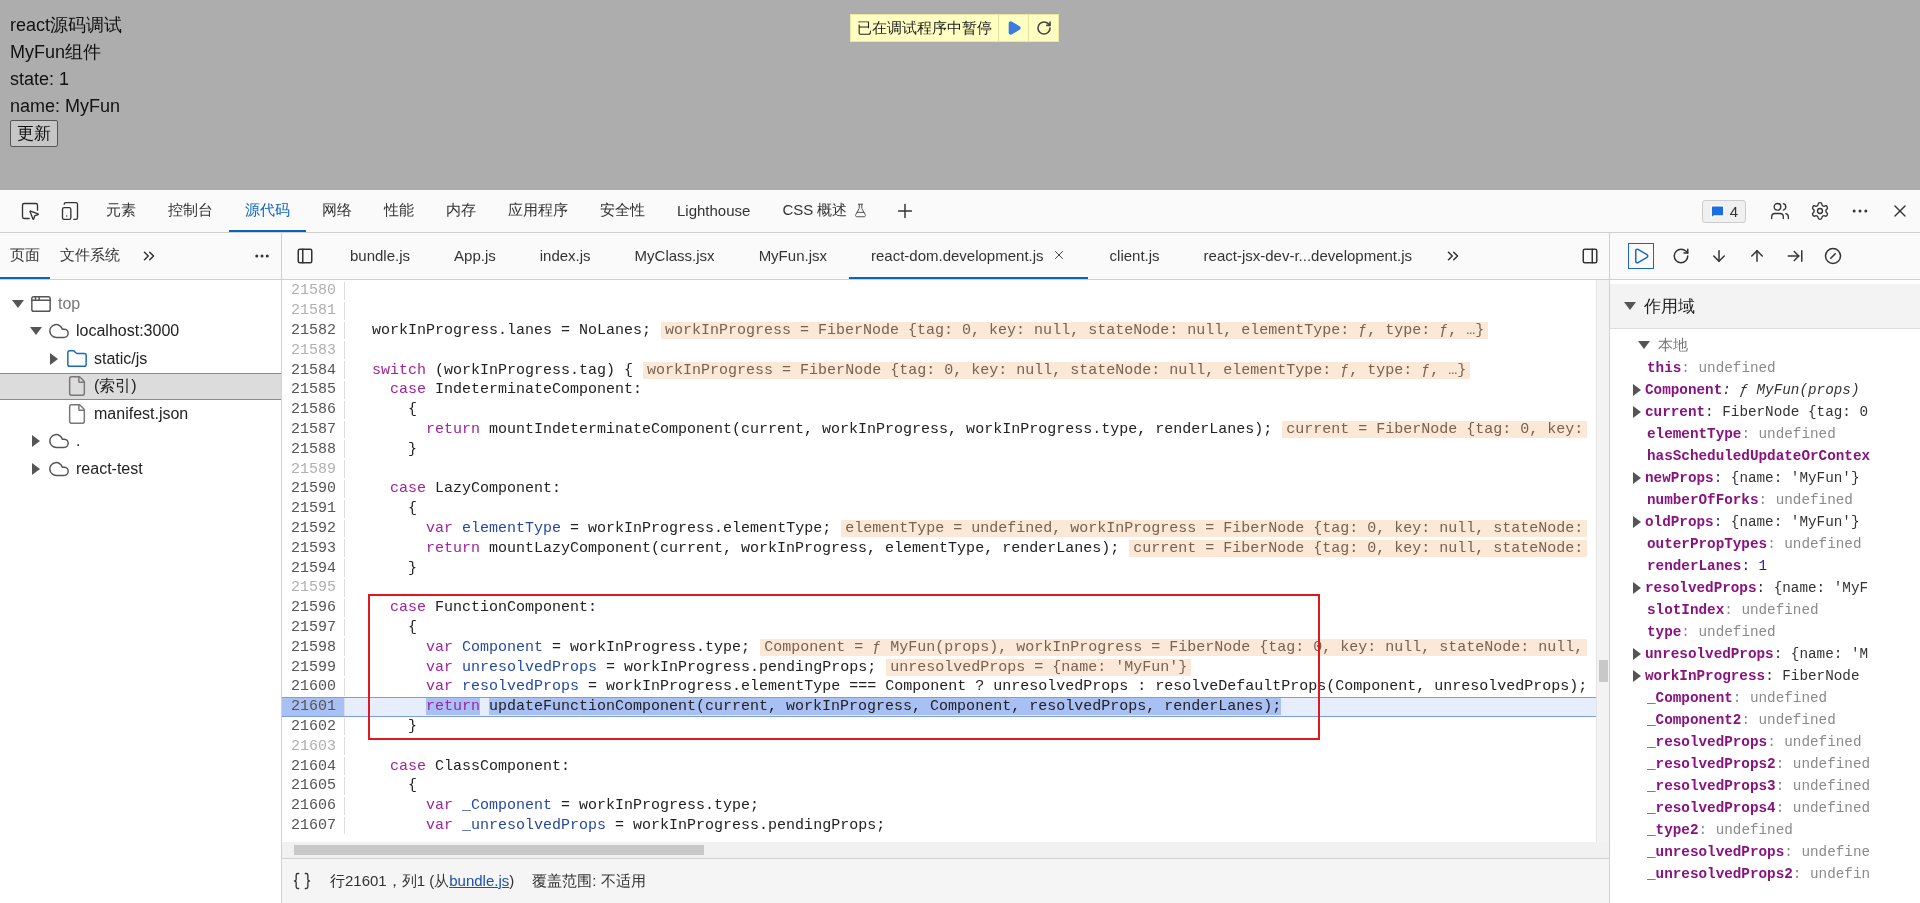  Describe the element at coordinates (399, 211) in the screenshot. I see `devtools-tab: 性能` at that location.